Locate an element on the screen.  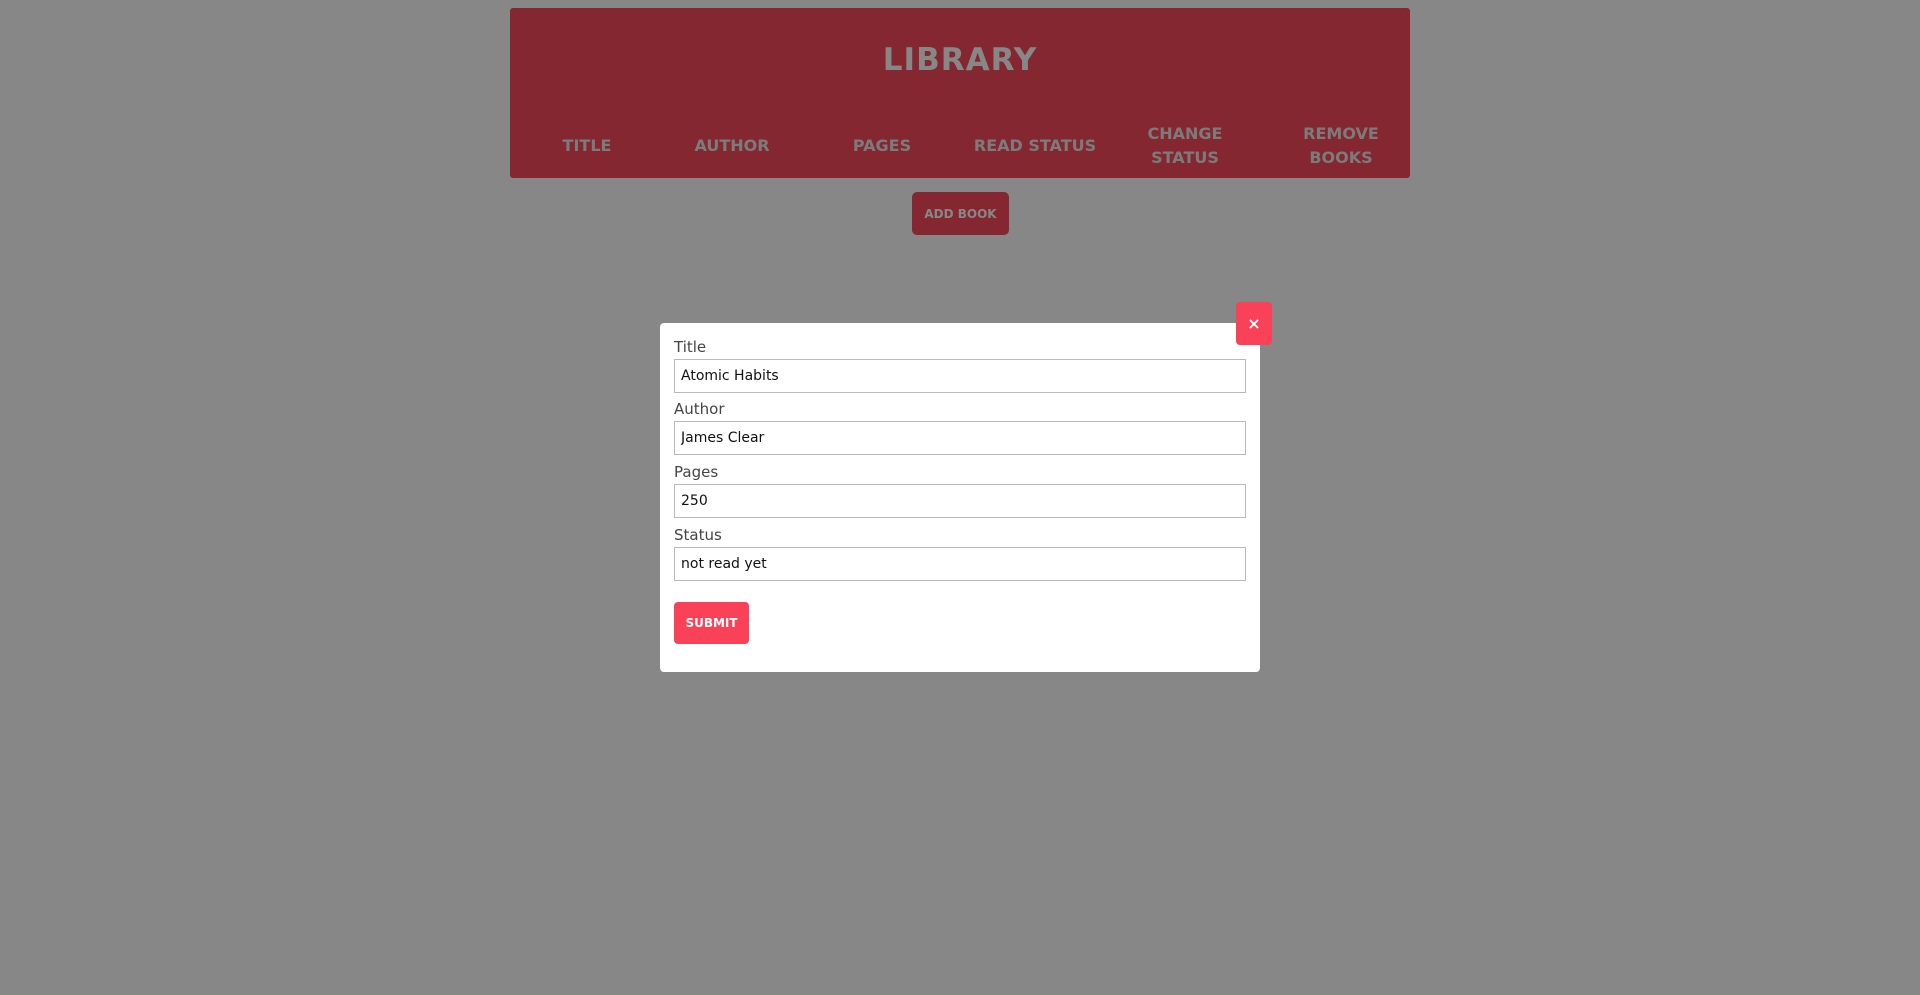
status-input is located at coordinates (960, 564).